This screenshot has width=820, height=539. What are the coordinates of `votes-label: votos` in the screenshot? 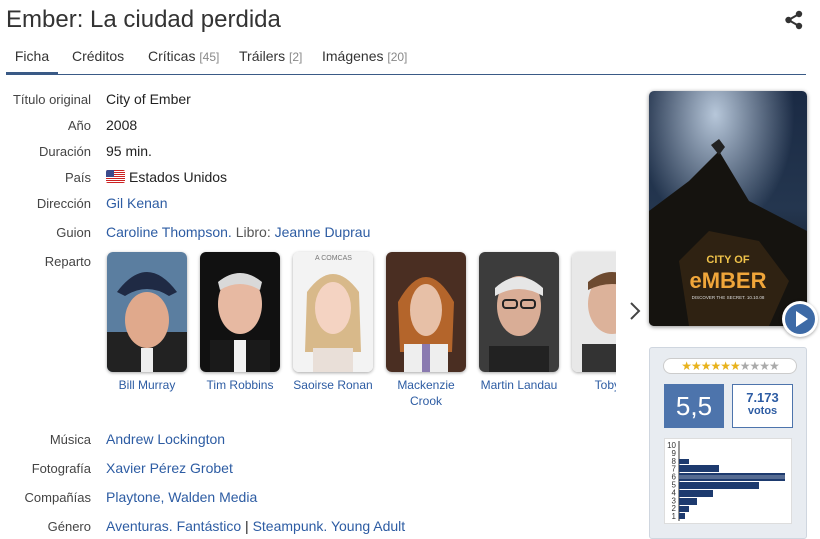 It's located at (762, 411).